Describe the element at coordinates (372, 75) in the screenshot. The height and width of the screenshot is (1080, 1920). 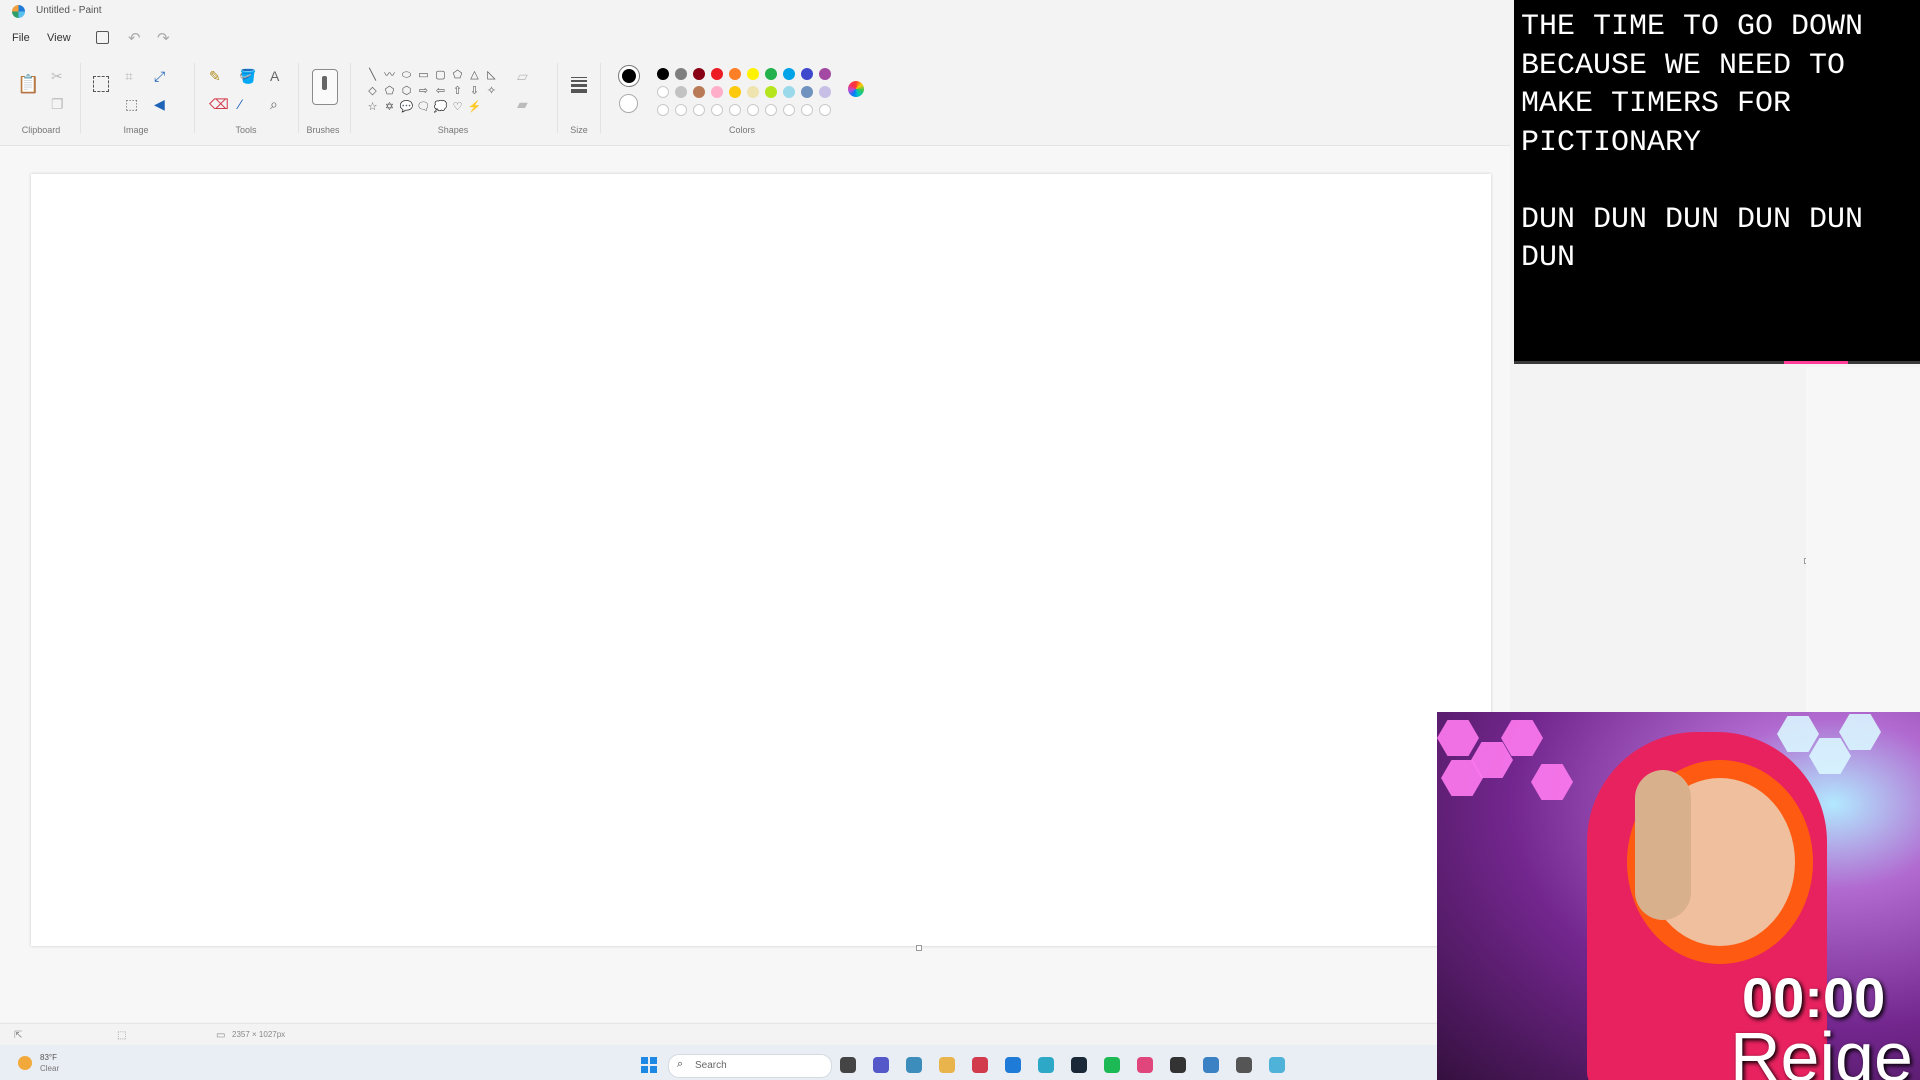
I see `shape-option-0: ╲` at that location.